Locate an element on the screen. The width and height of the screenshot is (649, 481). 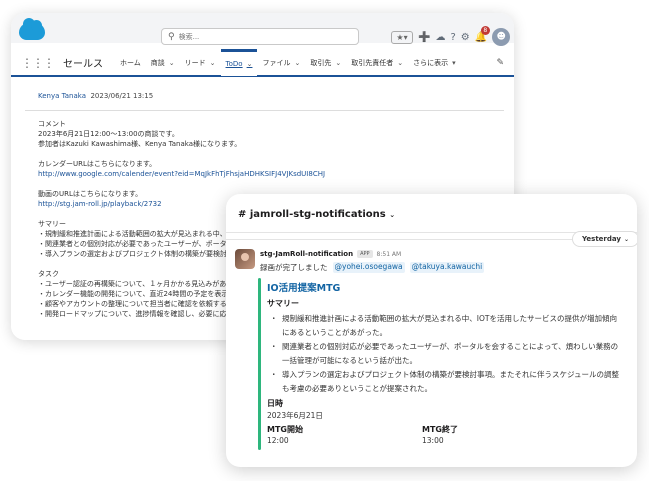
author-link: Kenya Tanaka is located at coordinates (62, 96).